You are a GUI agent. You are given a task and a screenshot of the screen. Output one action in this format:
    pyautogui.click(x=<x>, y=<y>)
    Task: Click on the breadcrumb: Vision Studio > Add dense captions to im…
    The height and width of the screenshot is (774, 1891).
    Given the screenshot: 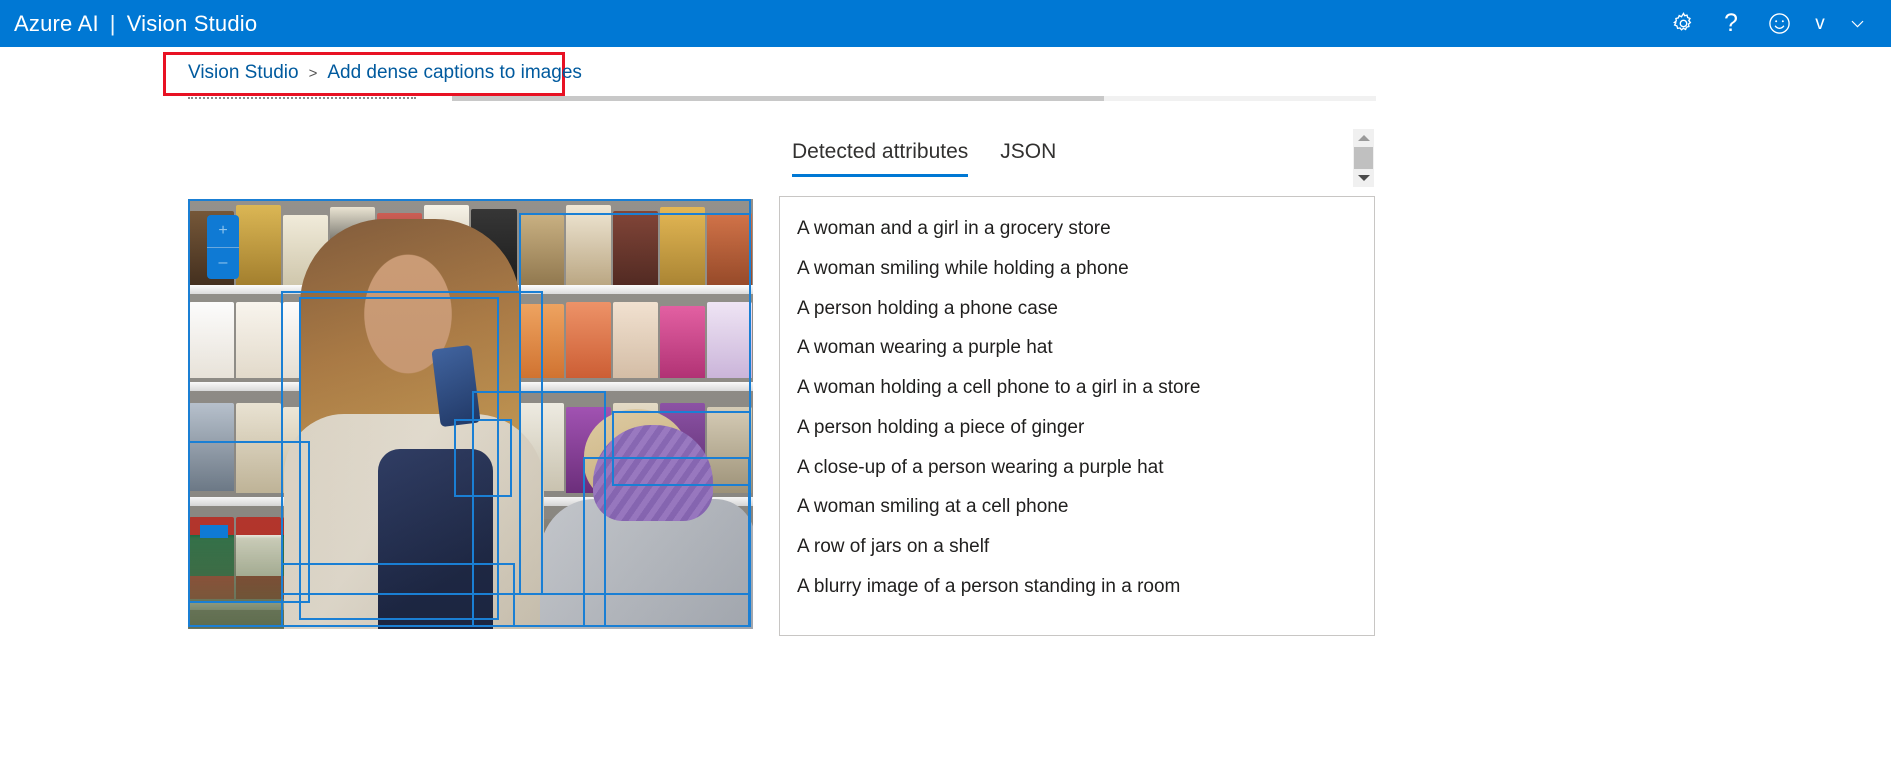 What is the action you would take?
    pyautogui.click(x=385, y=73)
    